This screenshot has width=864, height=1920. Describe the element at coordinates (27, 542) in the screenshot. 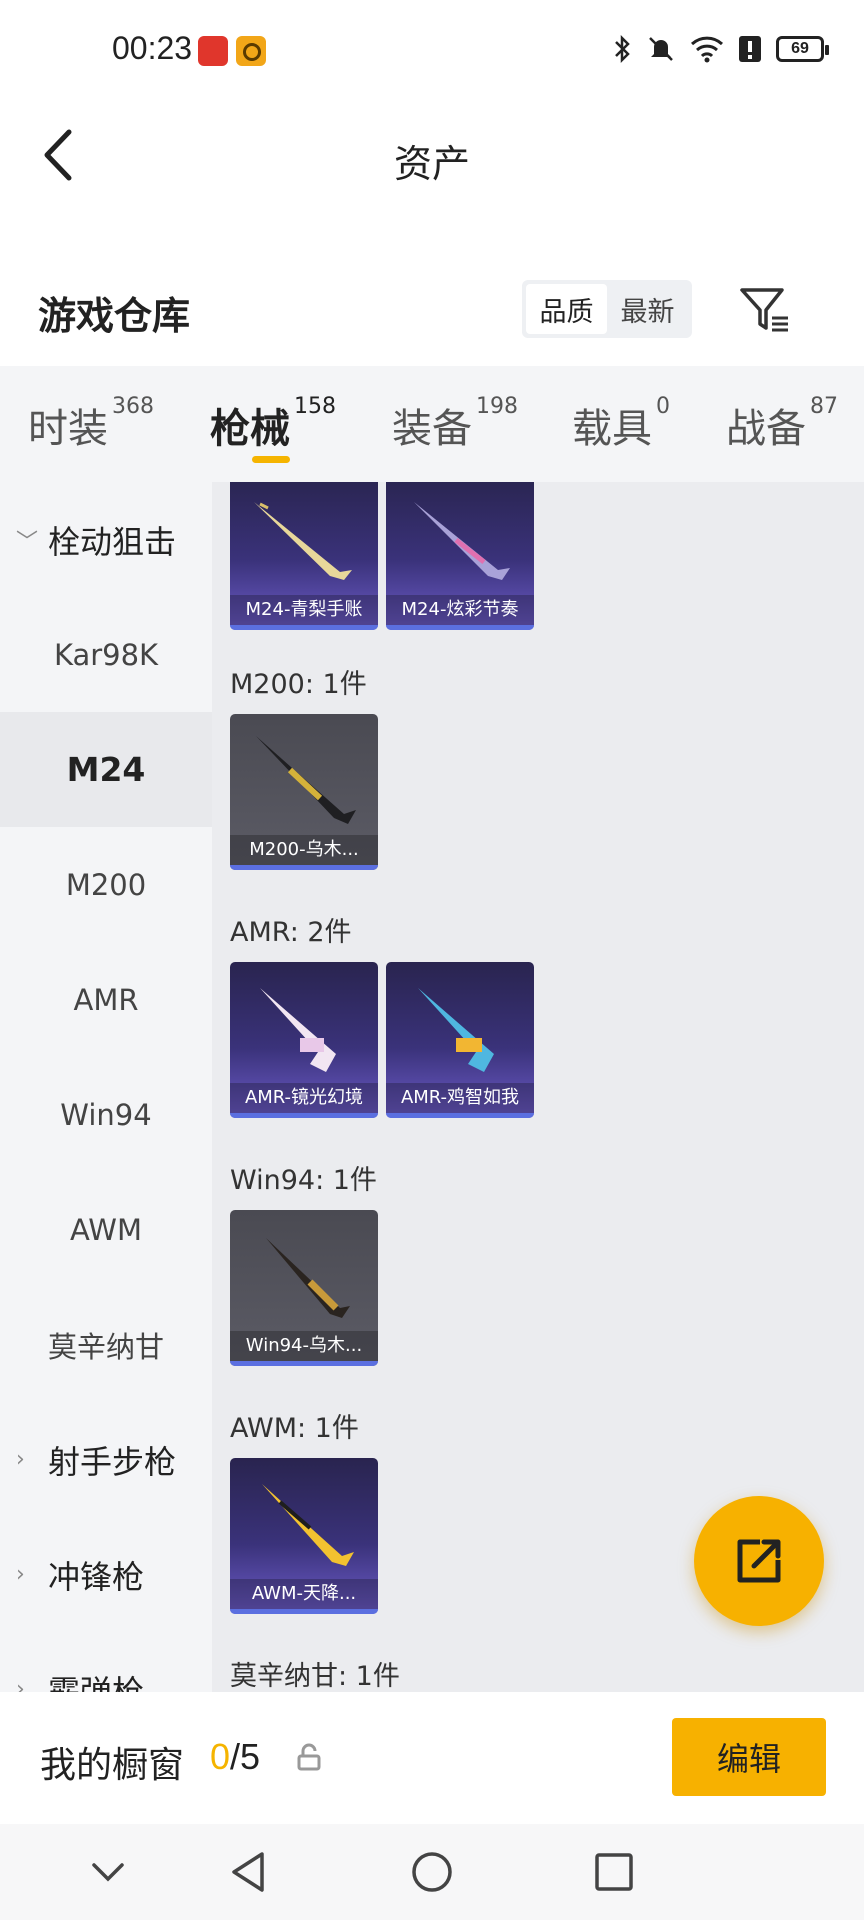

I see `chevron-down-icon: ﹀` at that location.